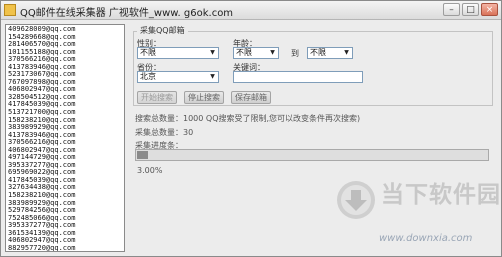  Describe the element at coordinates (157, 97) in the screenshot. I see `start-search-button: 开始搜索` at that location.